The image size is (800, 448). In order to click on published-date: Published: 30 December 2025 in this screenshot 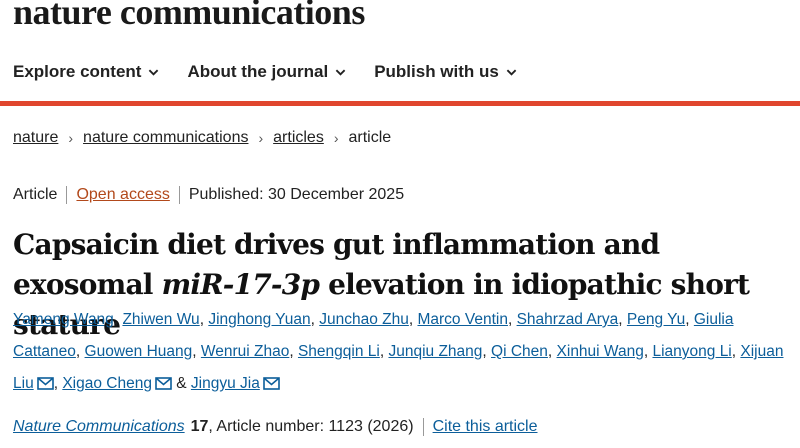, I will do `click(296, 194)`.